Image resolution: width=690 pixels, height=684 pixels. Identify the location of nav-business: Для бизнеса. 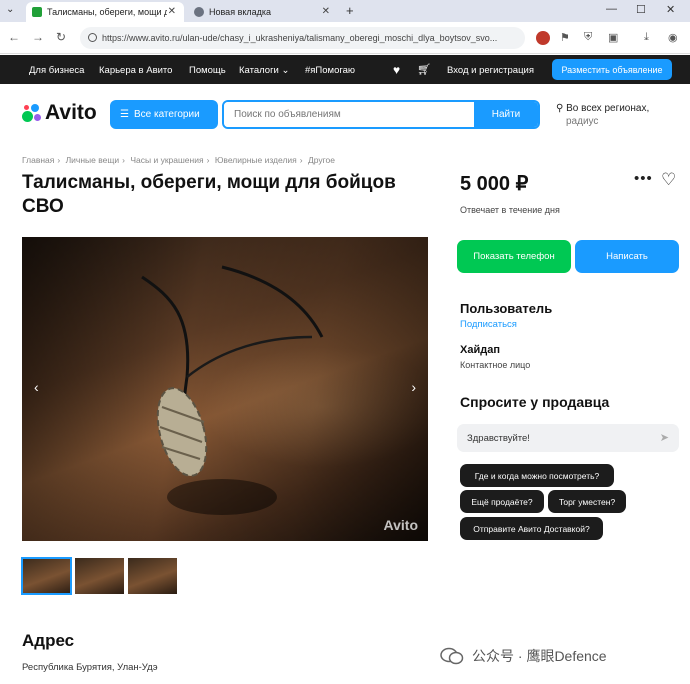
(56, 70).